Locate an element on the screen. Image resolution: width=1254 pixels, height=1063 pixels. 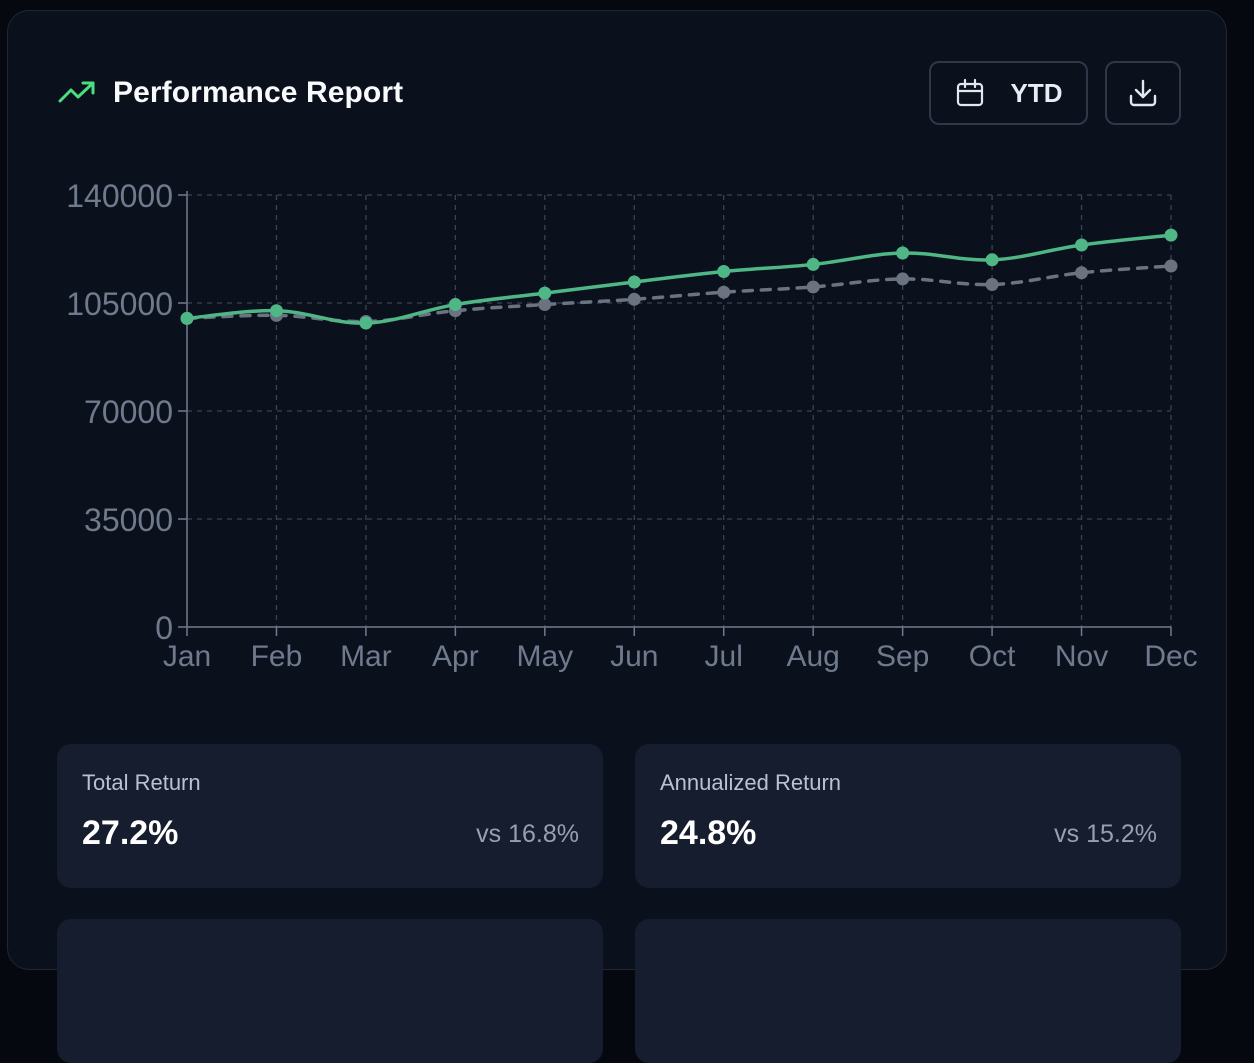
download-icon is located at coordinates (1143, 93).